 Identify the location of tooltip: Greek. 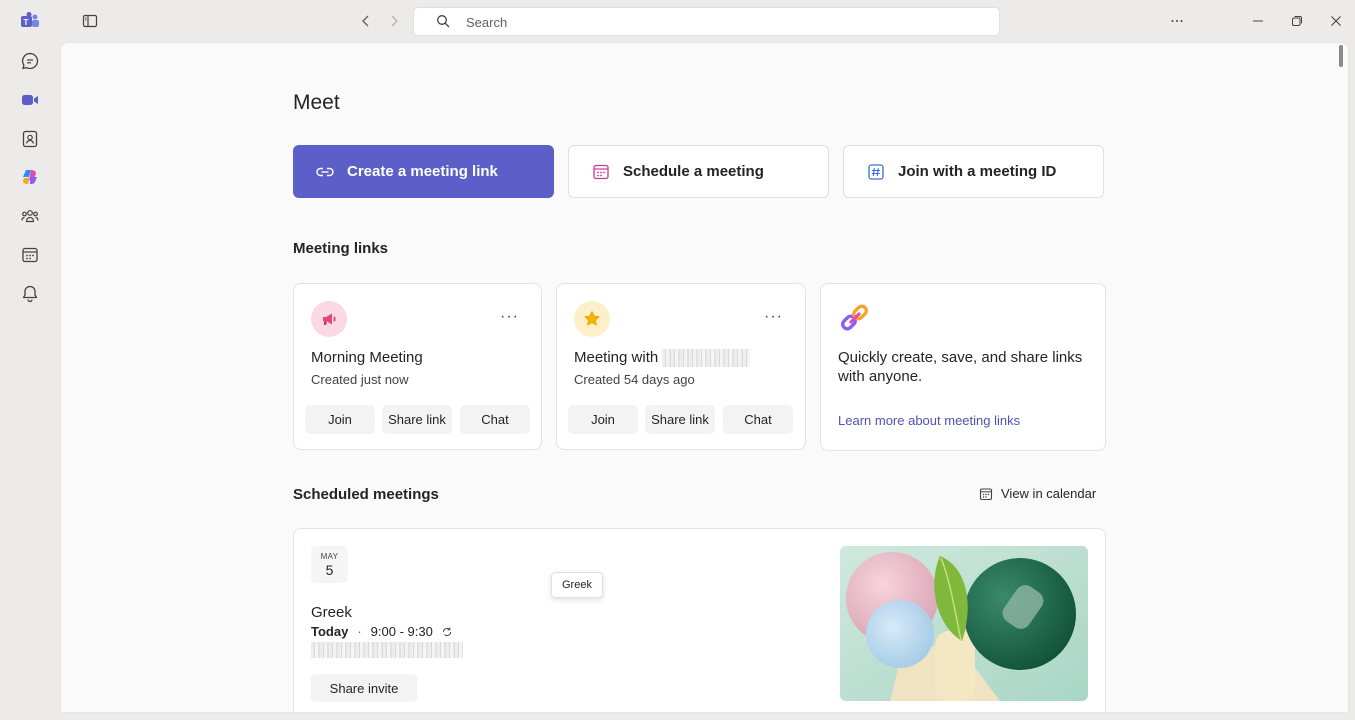
(577, 585).